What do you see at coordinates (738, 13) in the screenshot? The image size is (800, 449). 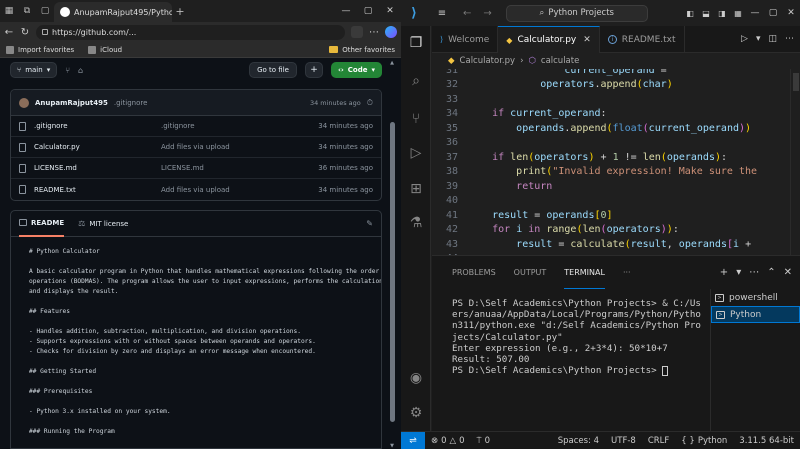 I see `customize-layout-icon: ▦` at bounding box center [738, 13].